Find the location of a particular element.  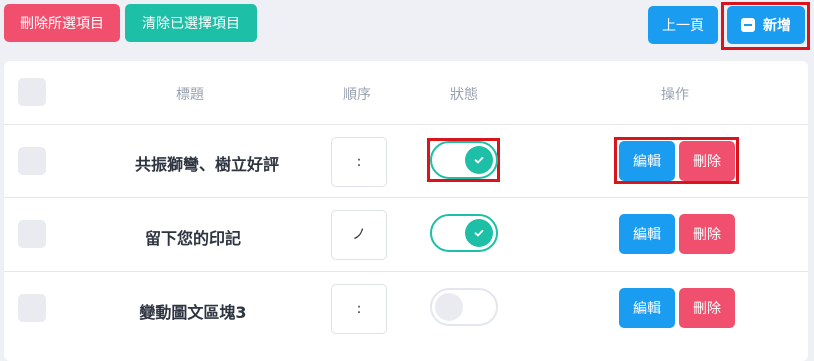

header-title: 標題 is located at coordinates (190, 95).